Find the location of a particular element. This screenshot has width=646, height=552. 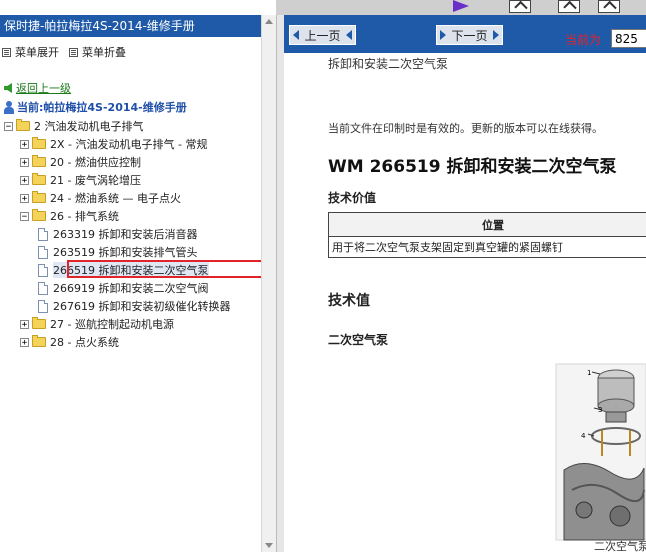

tree-item-label: 26 - 排气系统 is located at coordinates (84, 216).